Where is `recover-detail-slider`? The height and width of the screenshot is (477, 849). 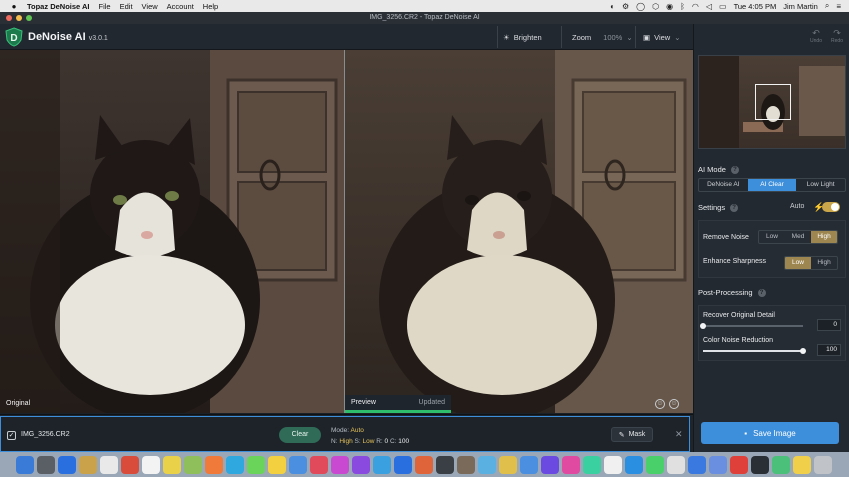 recover-detail-slider is located at coordinates (751, 326).